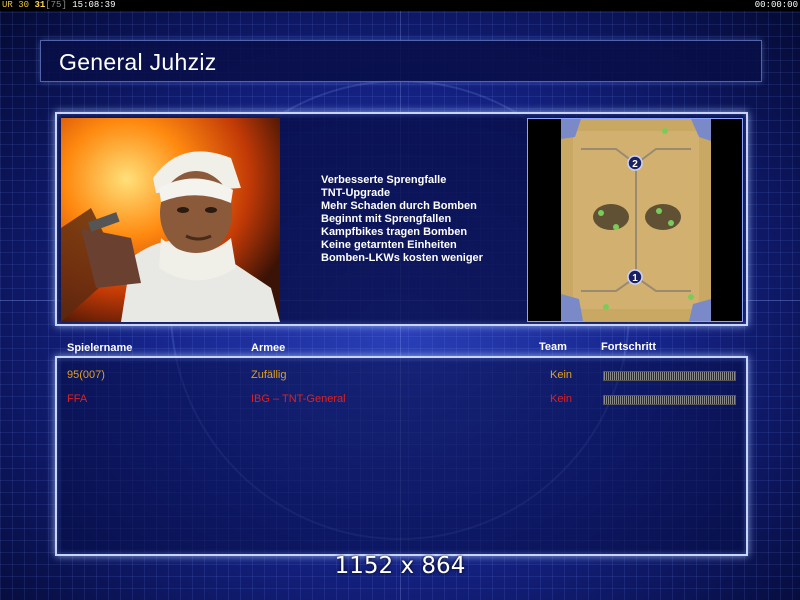  I want to click on general-portrait-image, so click(170, 220).